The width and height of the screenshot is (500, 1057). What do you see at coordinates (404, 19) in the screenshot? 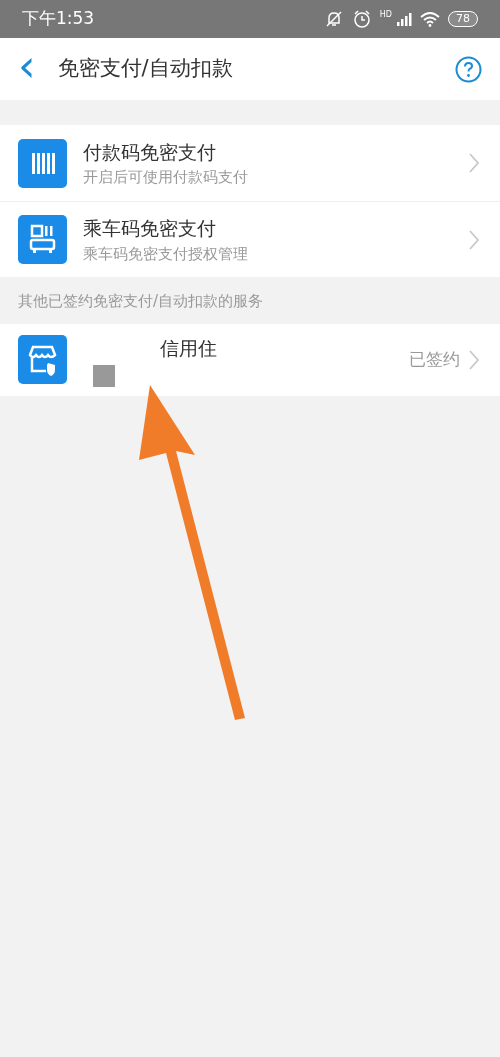
I see `signal-icon` at bounding box center [404, 19].